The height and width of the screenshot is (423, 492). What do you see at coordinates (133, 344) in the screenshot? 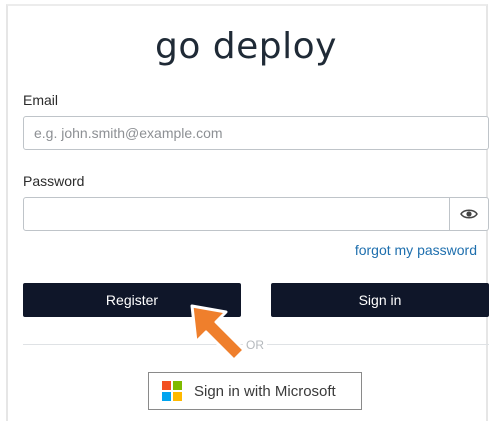
I see `divider-left` at bounding box center [133, 344].